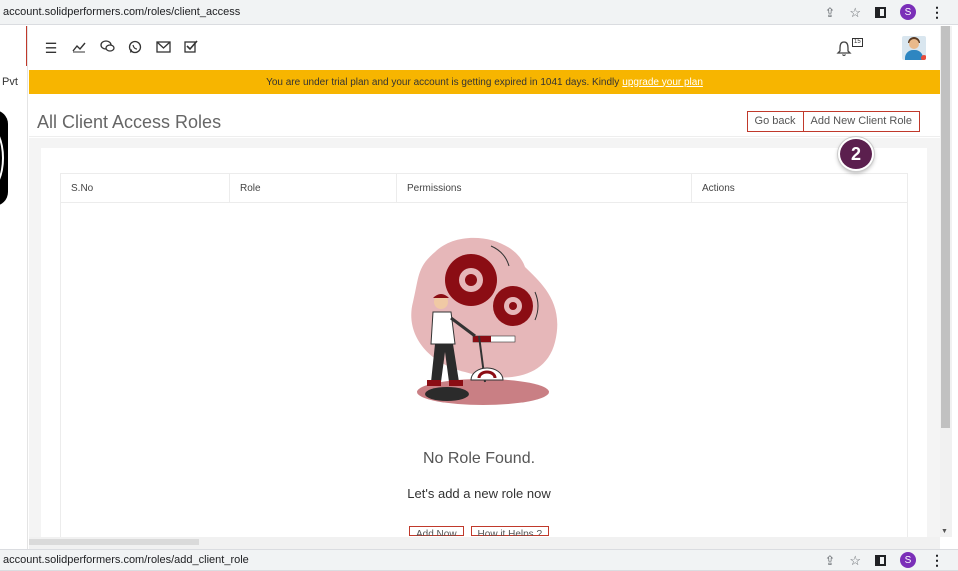  What do you see at coordinates (14, 287) in the screenshot?
I see `sidebar-strip: Pvt` at bounding box center [14, 287].